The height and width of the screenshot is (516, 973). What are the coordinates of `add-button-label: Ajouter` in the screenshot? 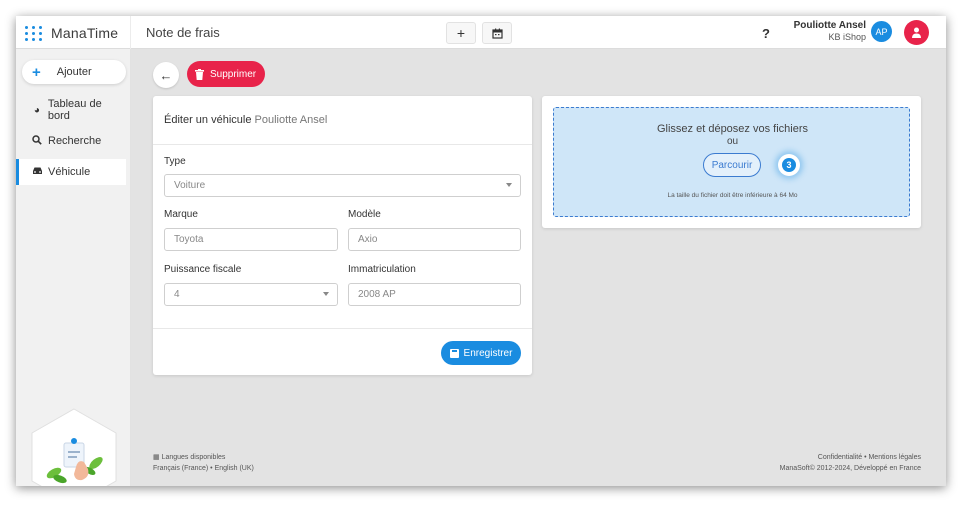 It's located at (74, 72).